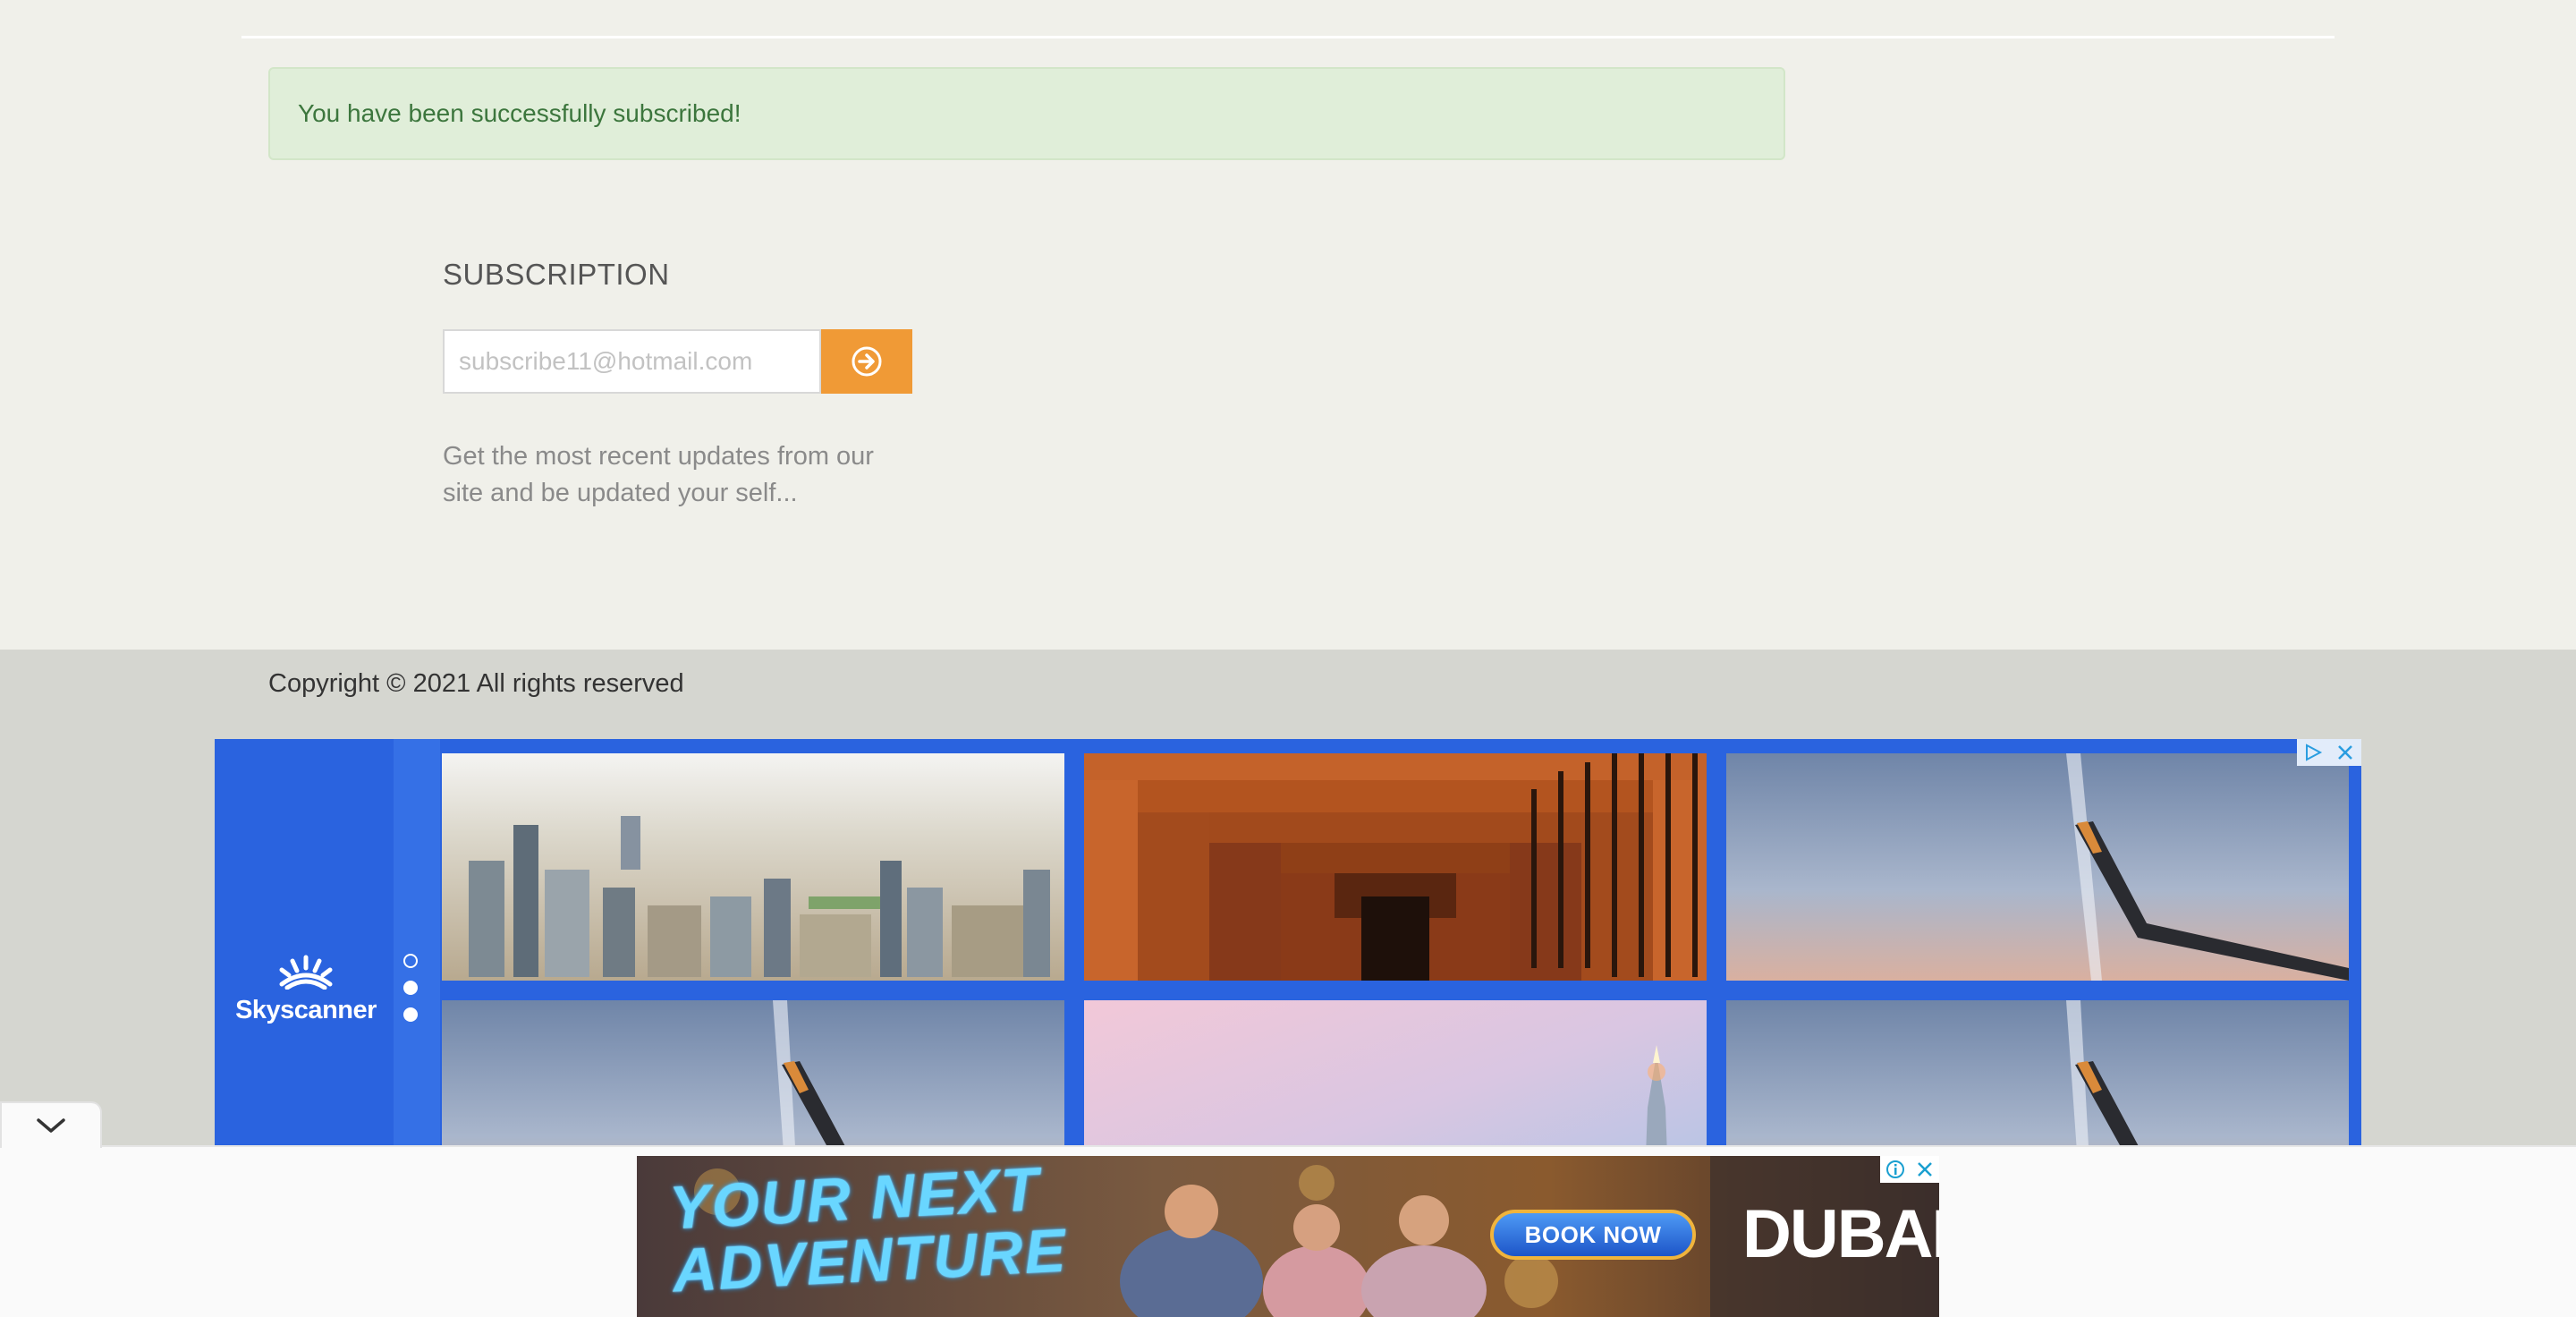 This screenshot has width=2576, height=1317. I want to click on banner-headline: YOUR NEXT ADVENTURE, so click(867, 1230).